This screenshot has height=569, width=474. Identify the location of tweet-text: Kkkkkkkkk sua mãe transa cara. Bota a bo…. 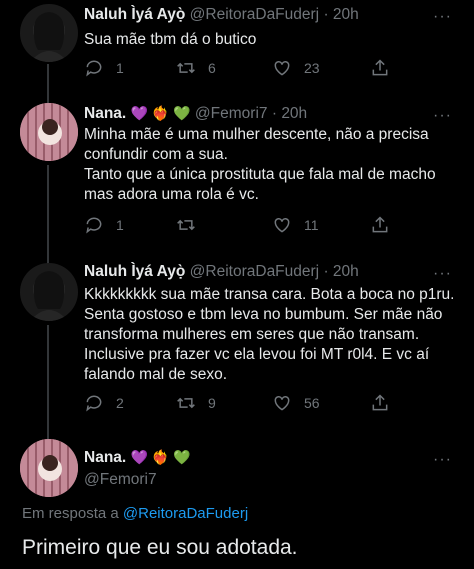
(269, 334).